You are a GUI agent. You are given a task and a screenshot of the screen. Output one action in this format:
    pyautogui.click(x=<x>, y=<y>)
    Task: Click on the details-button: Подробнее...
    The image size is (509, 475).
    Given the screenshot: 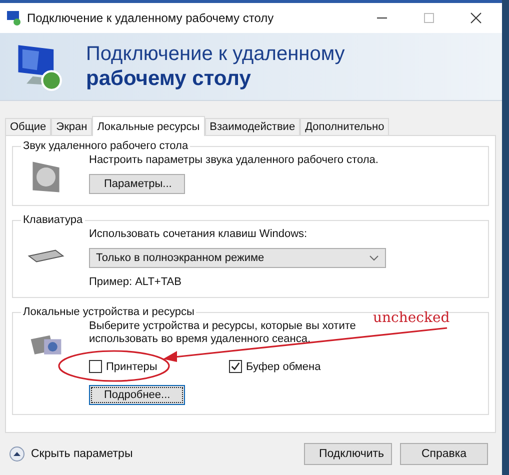 What is the action you would take?
    pyautogui.click(x=137, y=395)
    